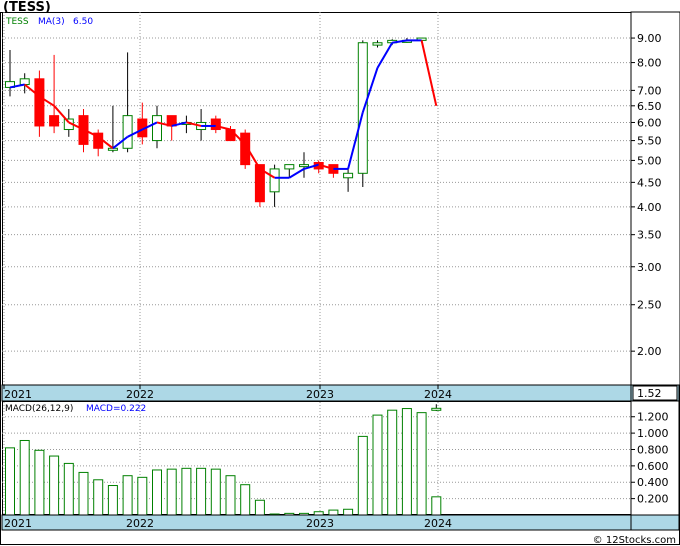  What do you see at coordinates (83, 22) in the screenshot?
I see `legend-ma-value: 6.50` at bounding box center [83, 22].